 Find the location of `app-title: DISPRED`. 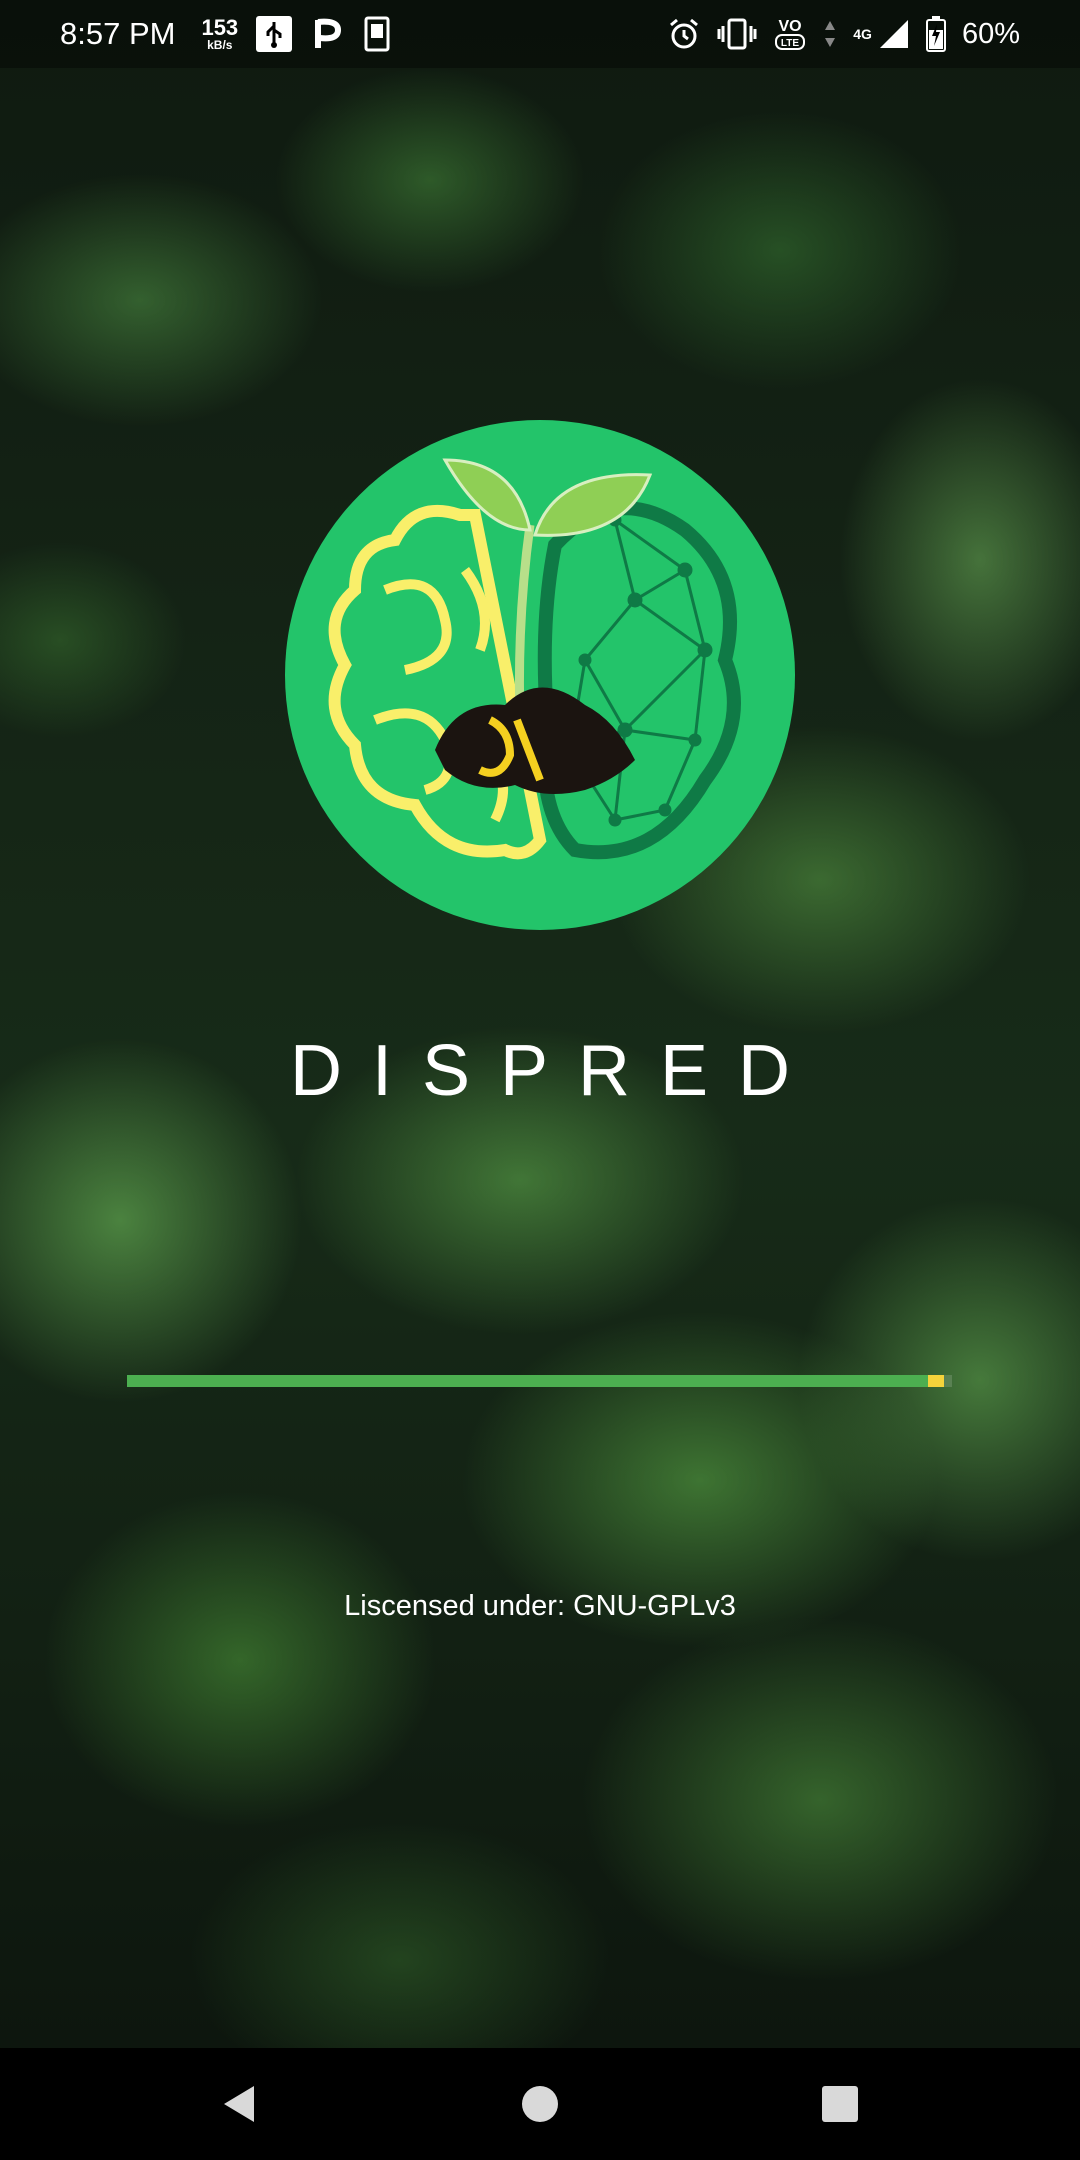

app-title: DISPRED is located at coordinates (555, 1071).